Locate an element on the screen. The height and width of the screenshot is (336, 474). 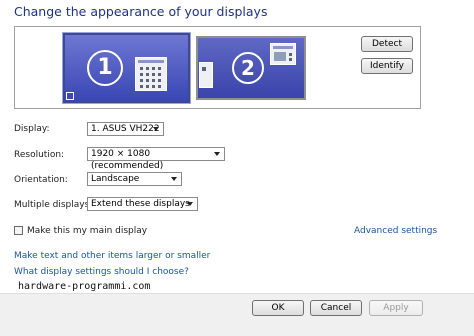
advanced-settings-link: Advanced settings is located at coordinates (395, 231).